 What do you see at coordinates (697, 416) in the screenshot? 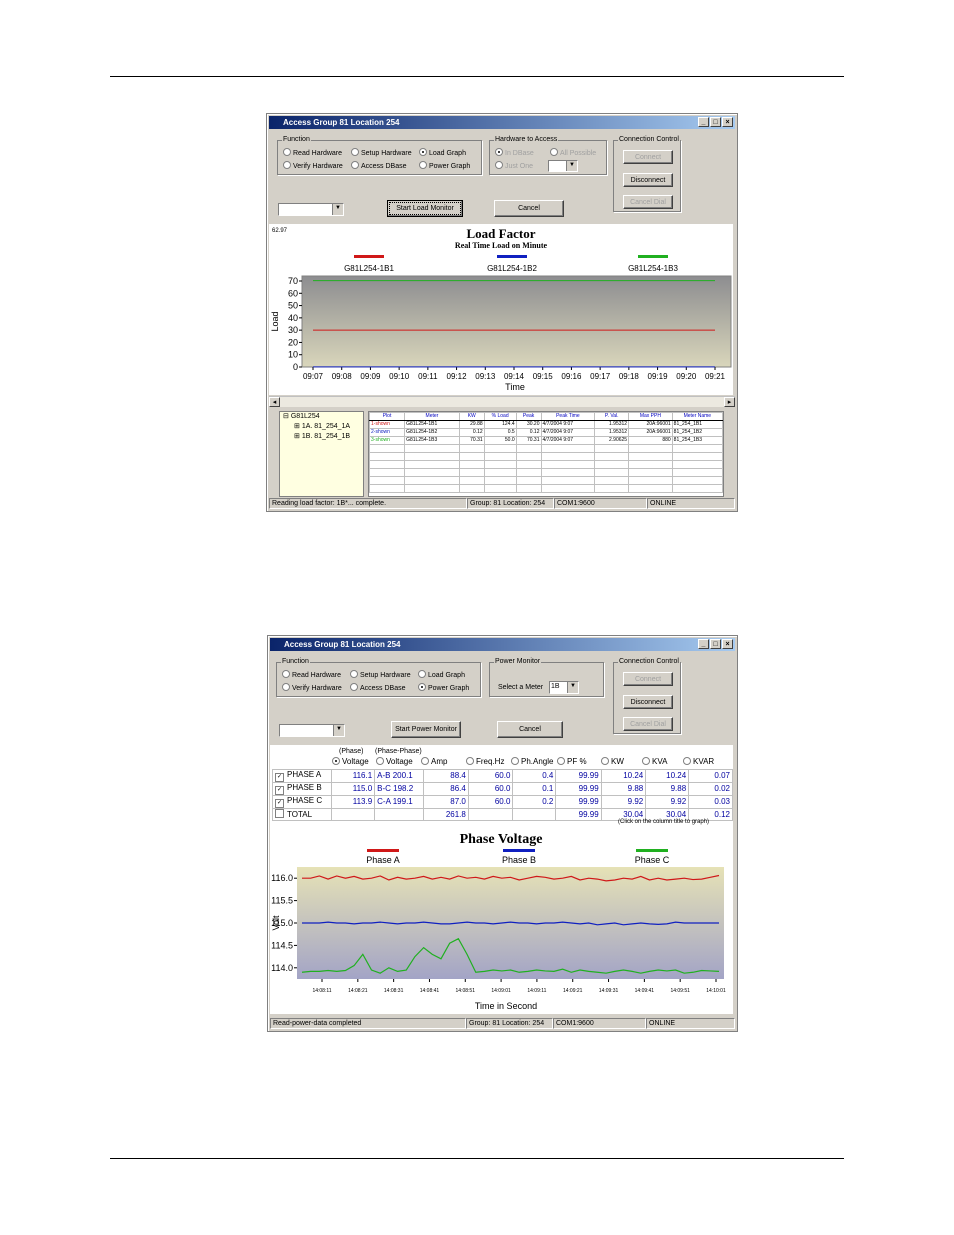
I see `column-header: Meter Name` at bounding box center [697, 416].